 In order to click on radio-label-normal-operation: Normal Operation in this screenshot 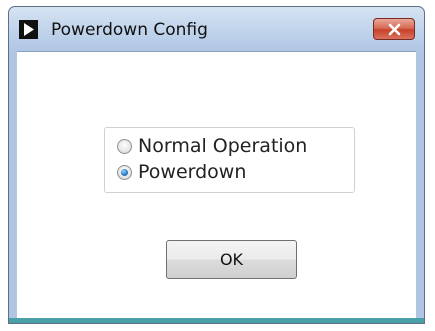, I will do `click(223, 146)`.